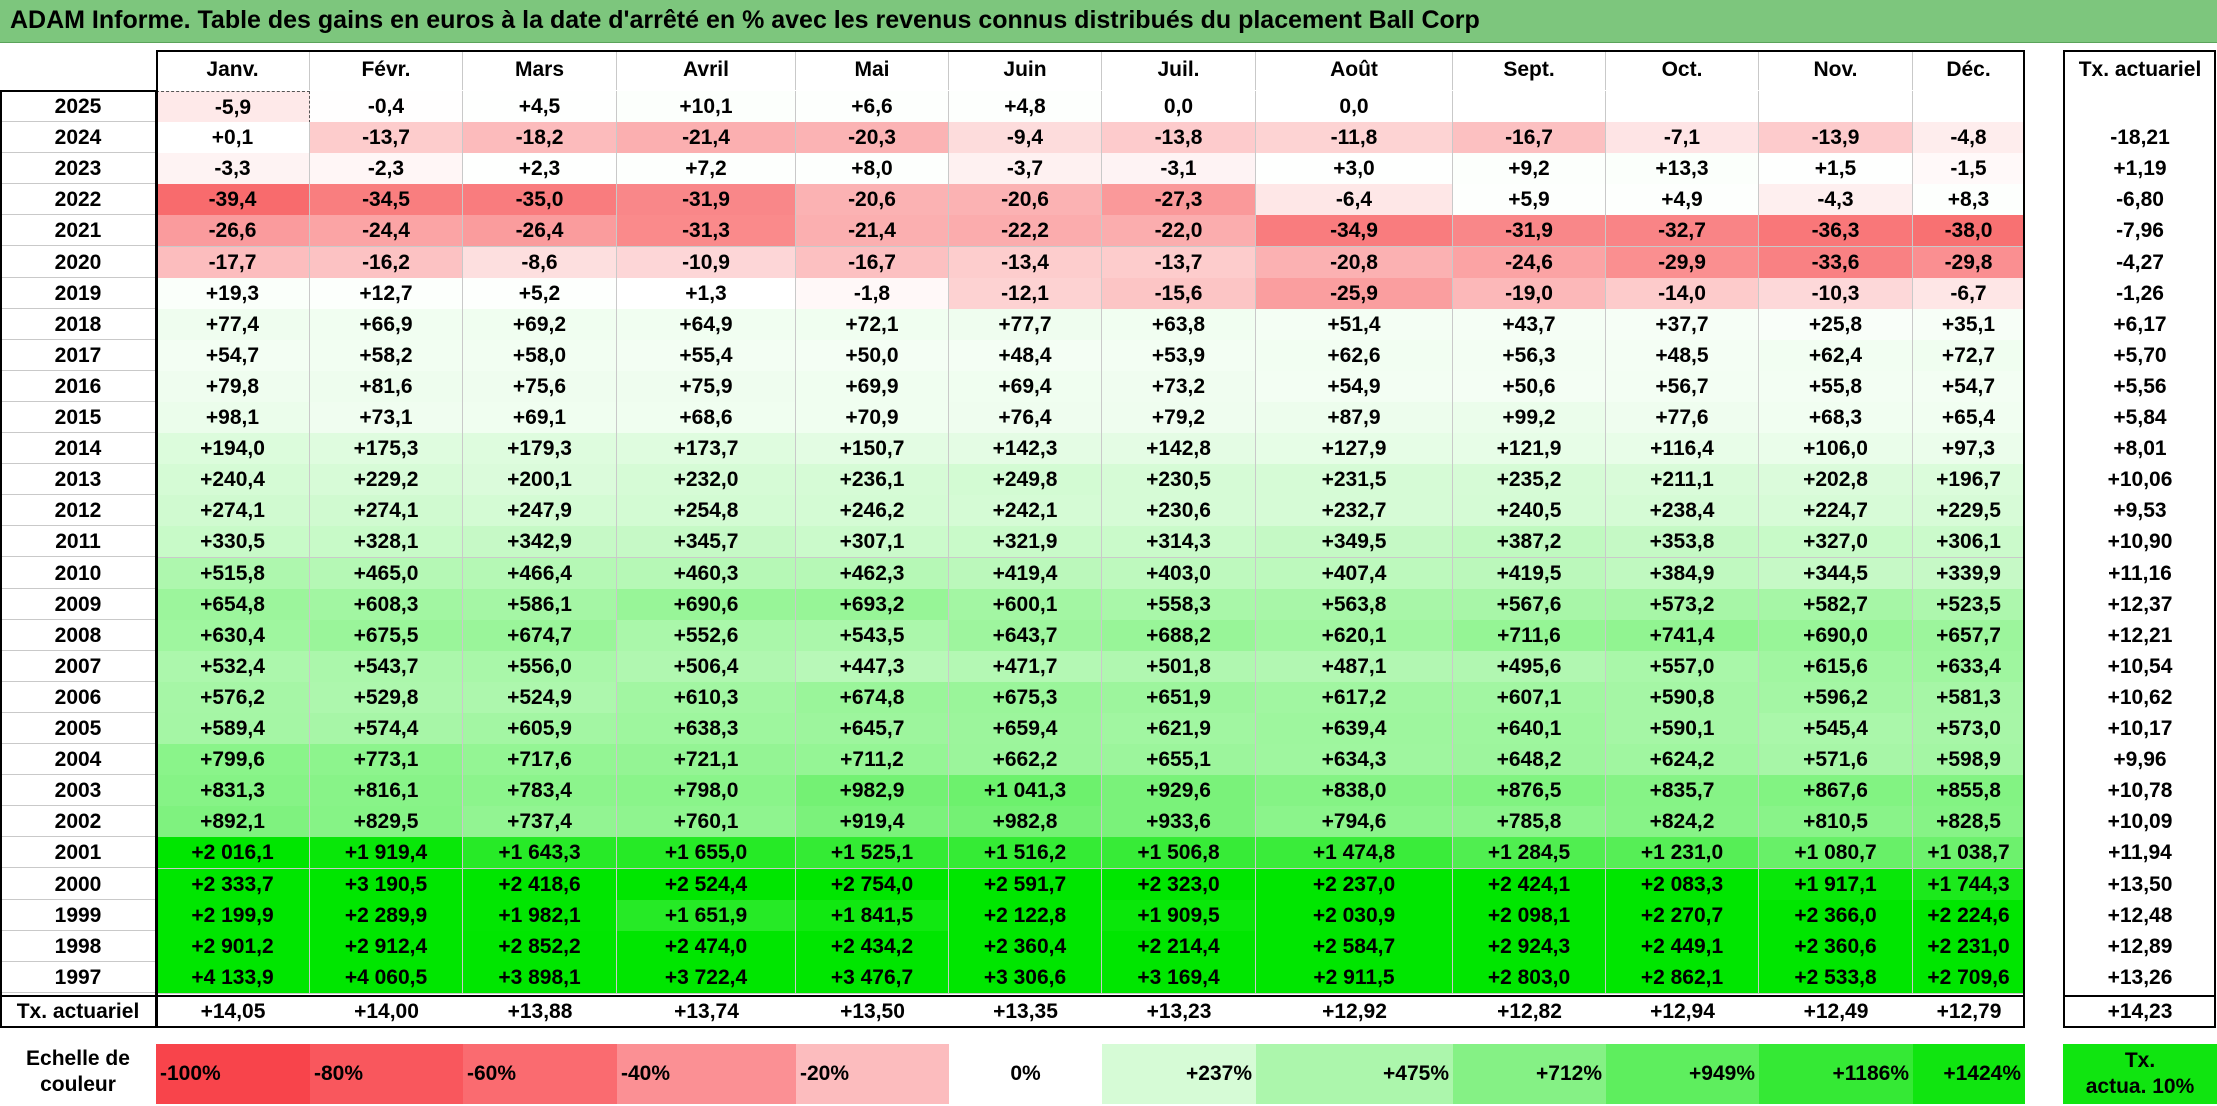 The image size is (2217, 1106). I want to click on scale-swatch: -60%, so click(540, 1074).